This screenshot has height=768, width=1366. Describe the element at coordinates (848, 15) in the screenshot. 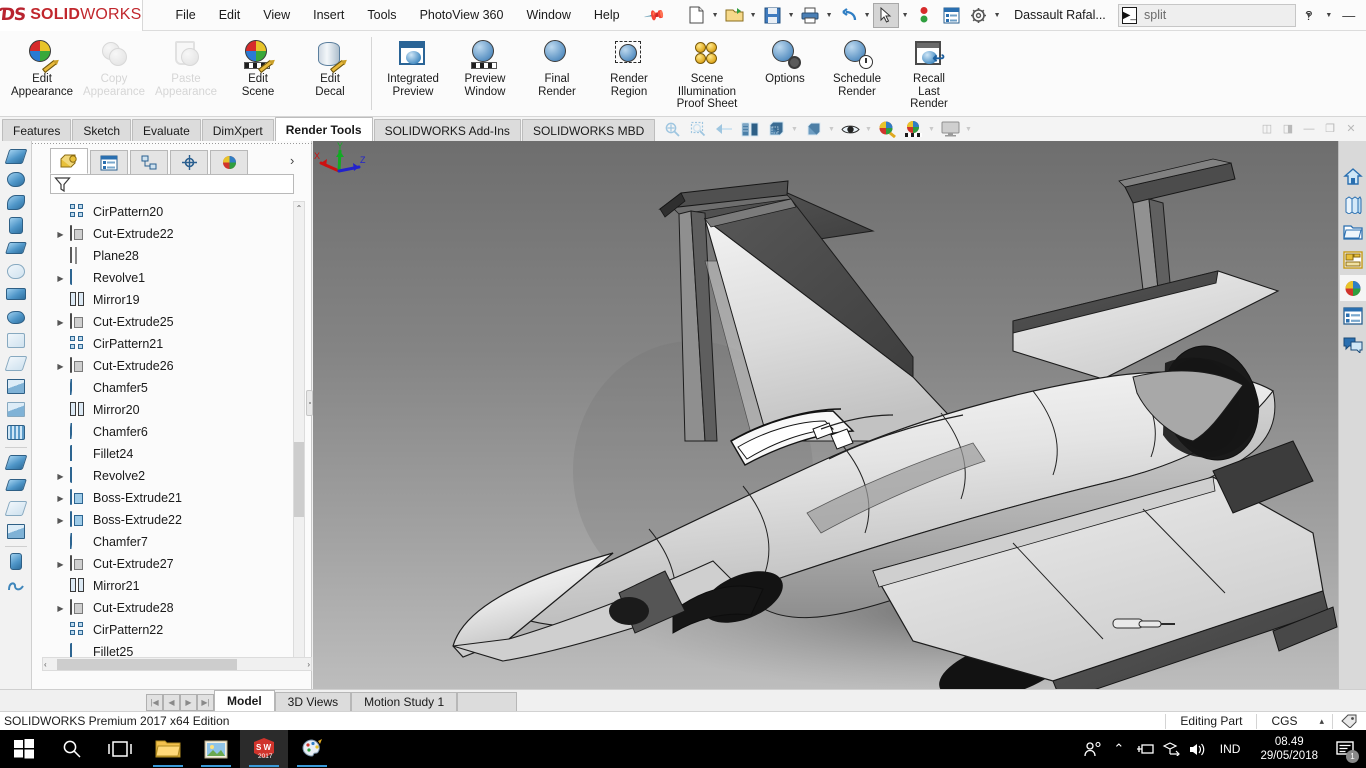

I see `undo-icon` at that location.